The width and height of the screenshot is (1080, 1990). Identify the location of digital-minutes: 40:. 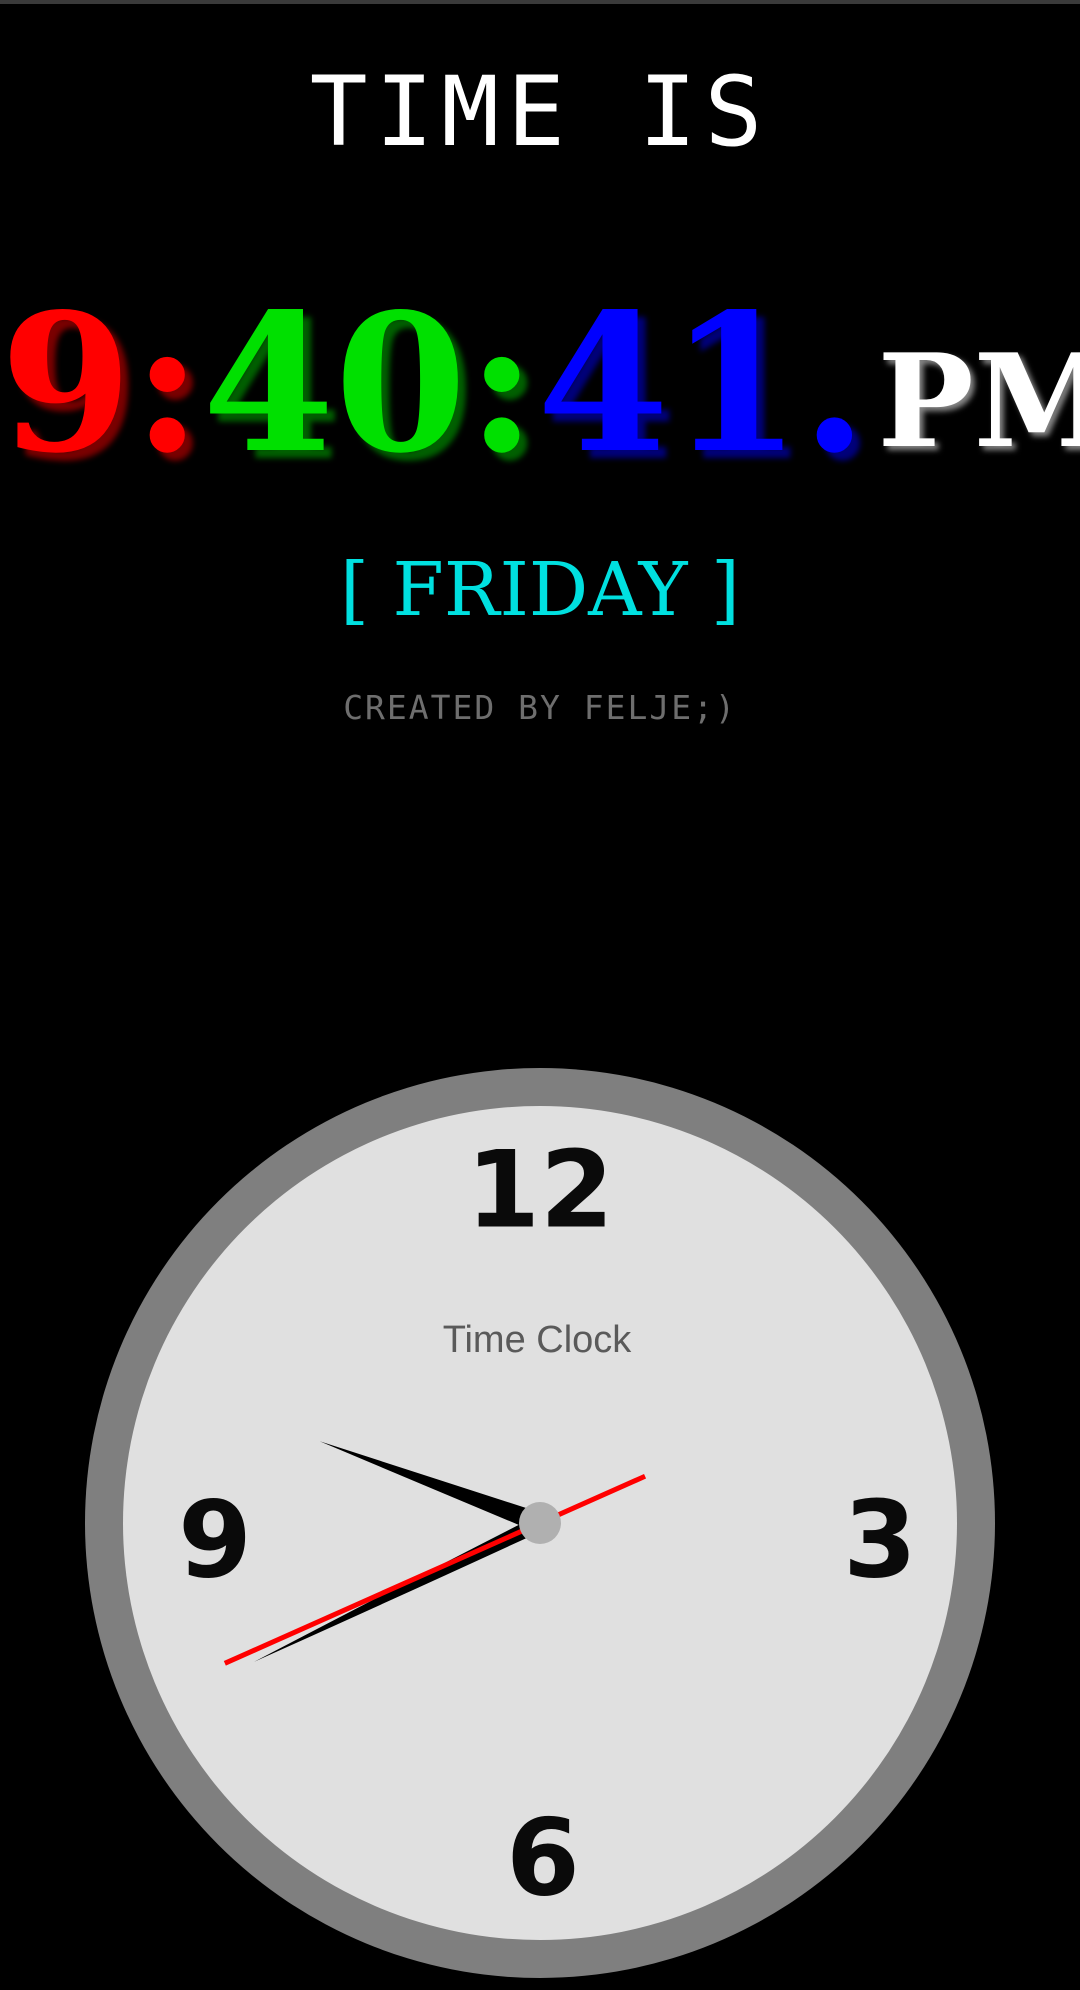
(369, 383).